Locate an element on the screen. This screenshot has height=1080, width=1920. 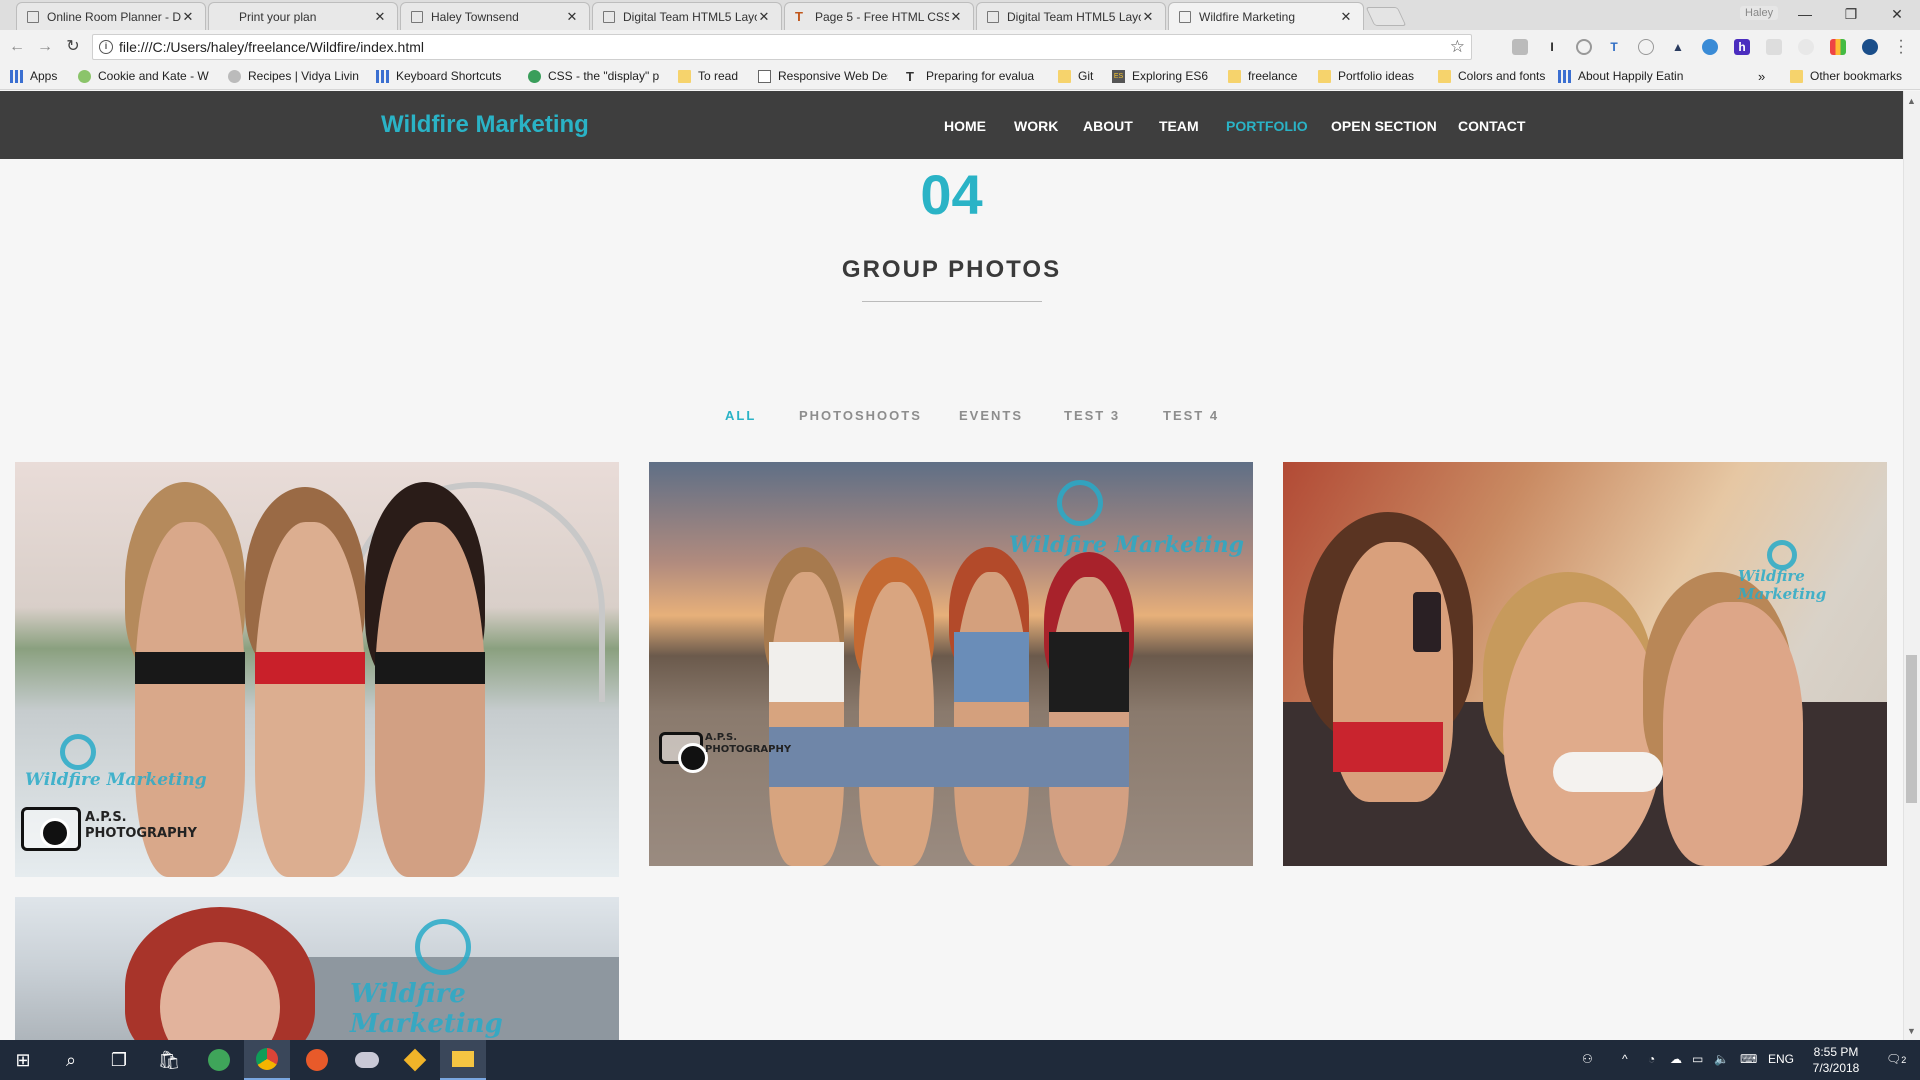
file-explorer-icon is located at coordinates (463, 1060).